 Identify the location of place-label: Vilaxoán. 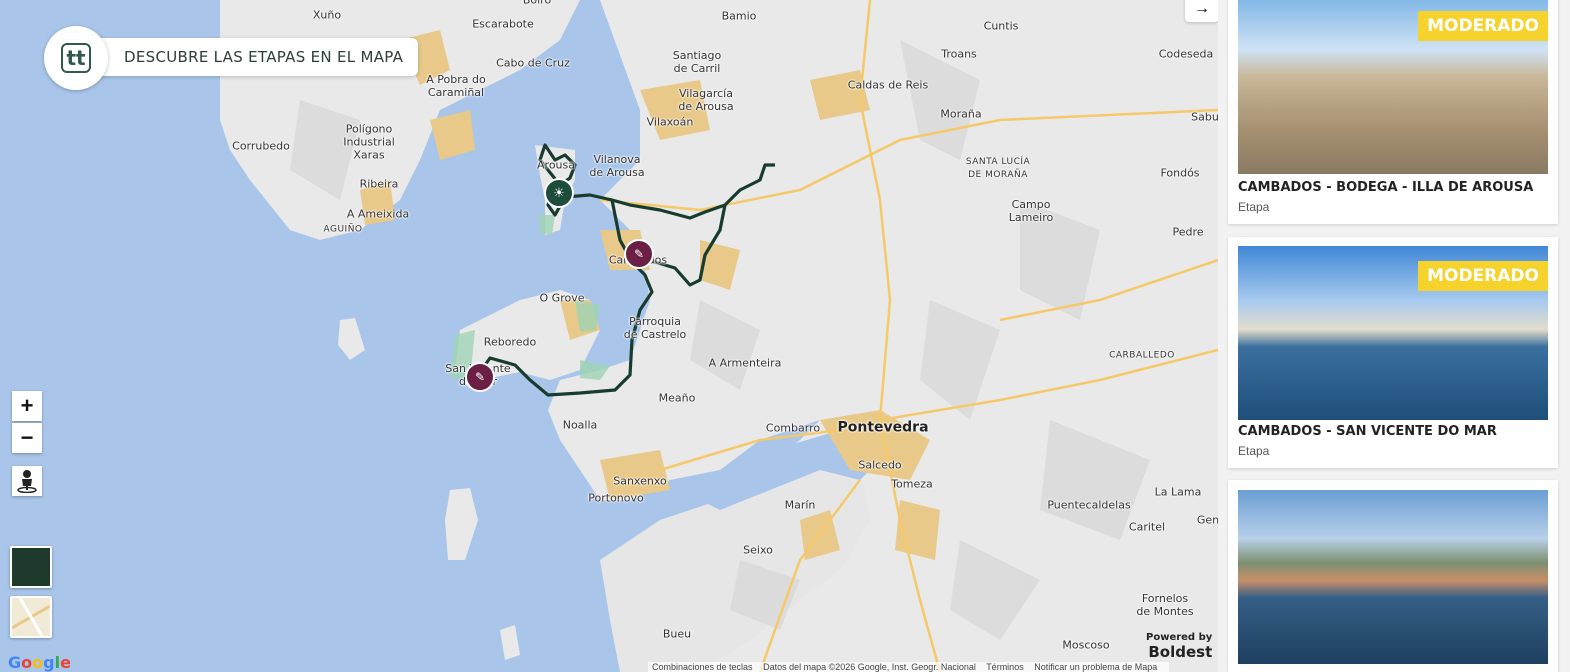
(670, 122).